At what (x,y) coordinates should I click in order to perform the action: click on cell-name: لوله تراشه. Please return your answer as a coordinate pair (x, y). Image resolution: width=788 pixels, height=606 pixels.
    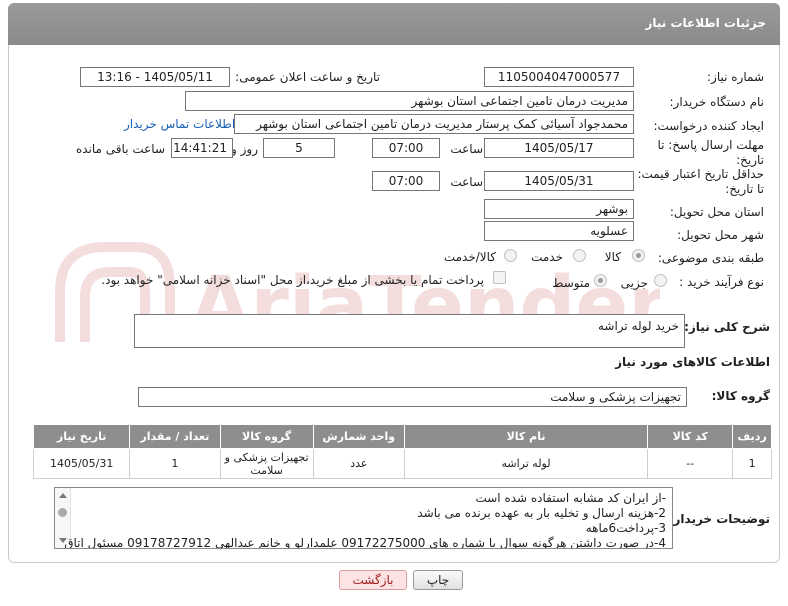
    Looking at the image, I should click on (526, 463).